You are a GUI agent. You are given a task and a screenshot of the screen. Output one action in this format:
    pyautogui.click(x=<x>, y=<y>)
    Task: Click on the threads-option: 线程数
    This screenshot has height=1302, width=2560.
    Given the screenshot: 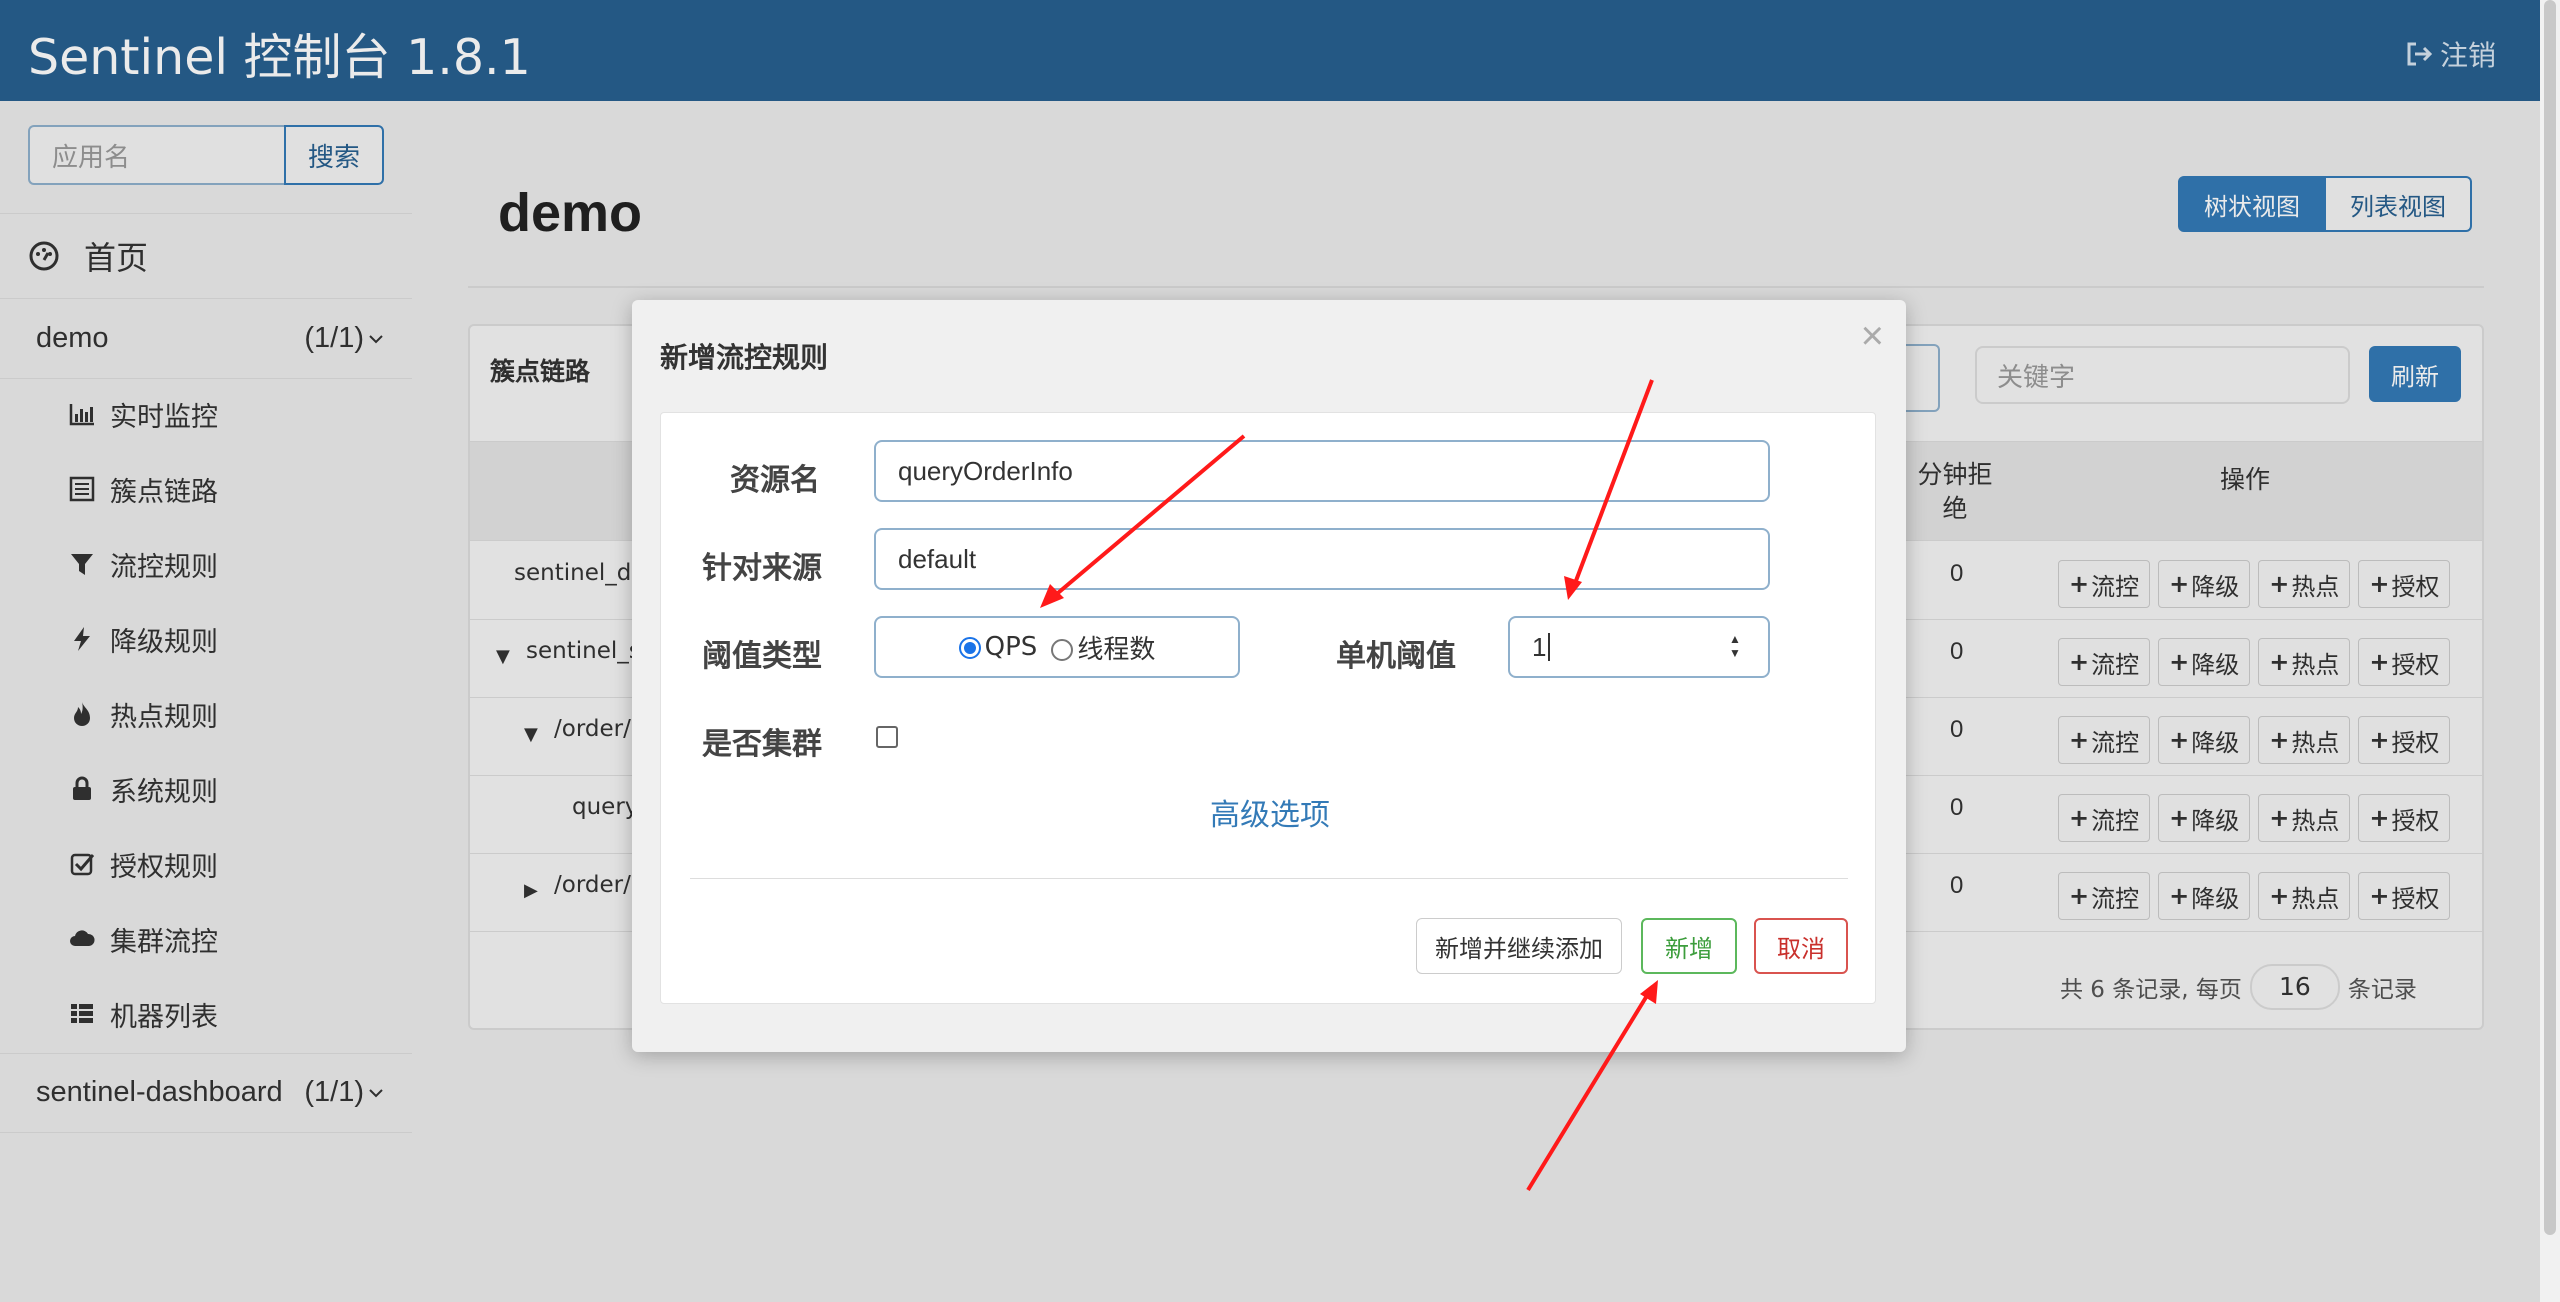 What is the action you would take?
    pyautogui.click(x=1103, y=647)
    